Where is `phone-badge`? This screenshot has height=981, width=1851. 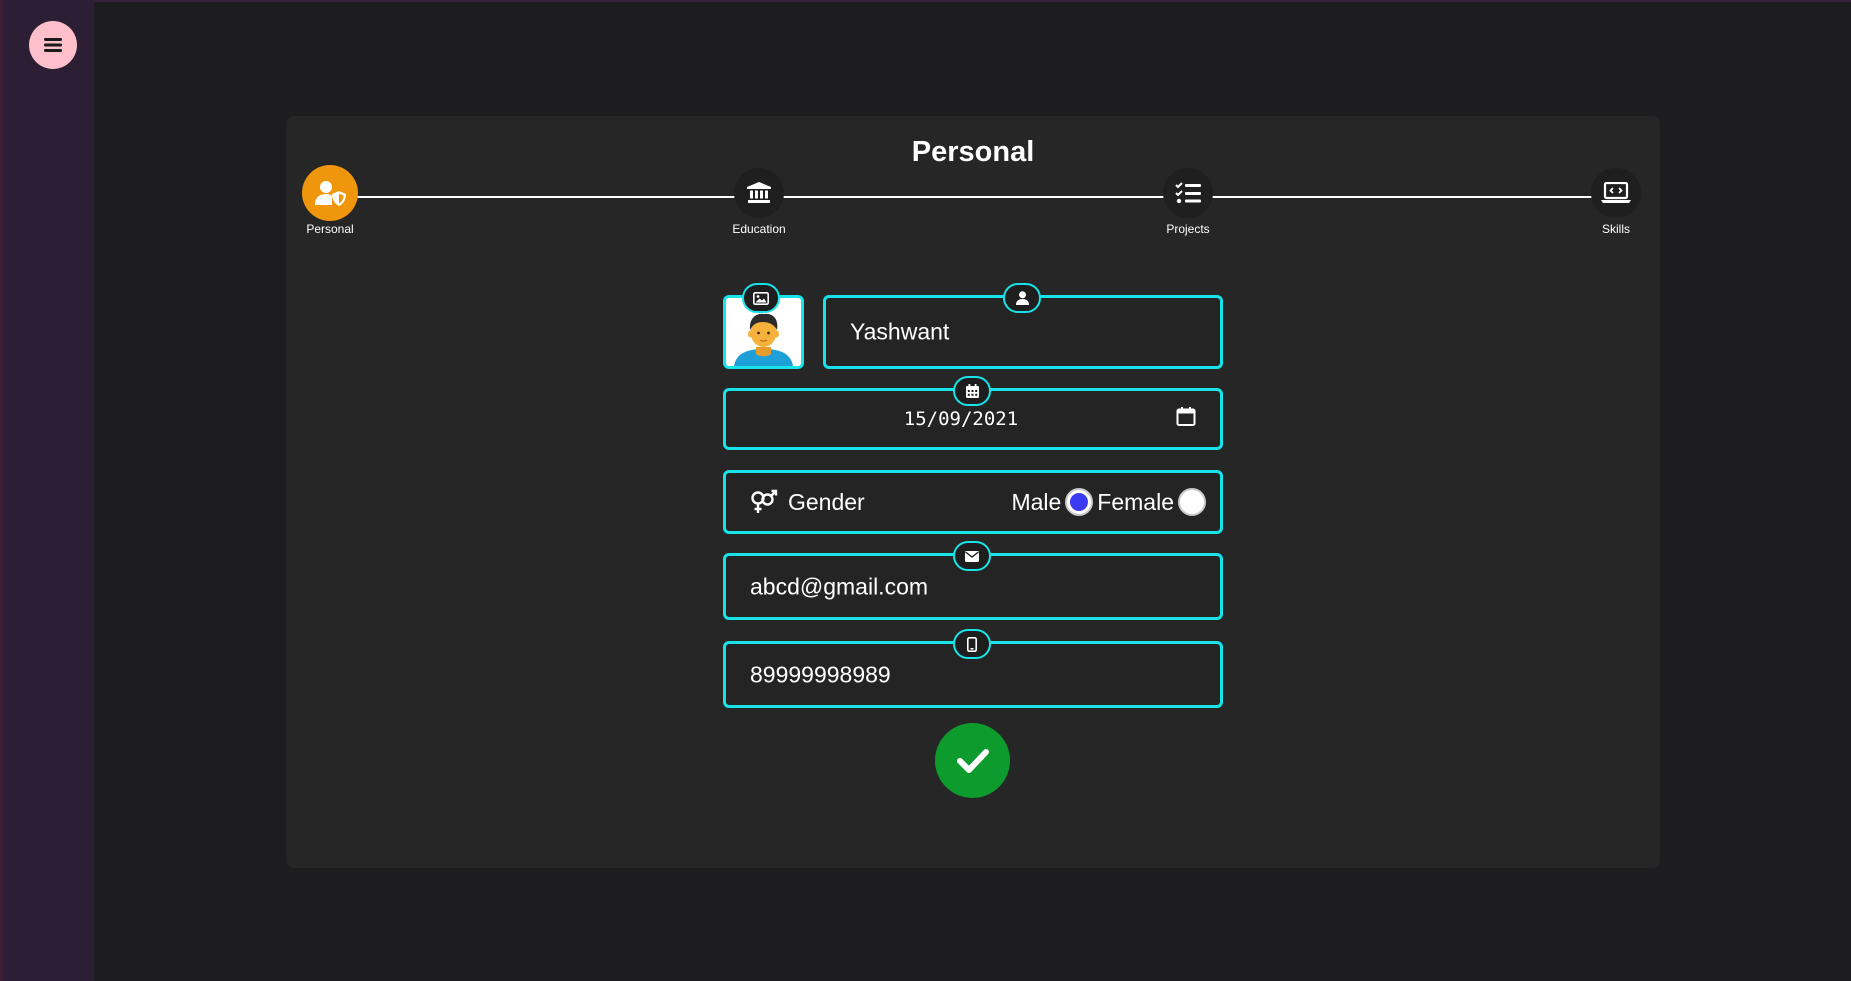 phone-badge is located at coordinates (972, 644).